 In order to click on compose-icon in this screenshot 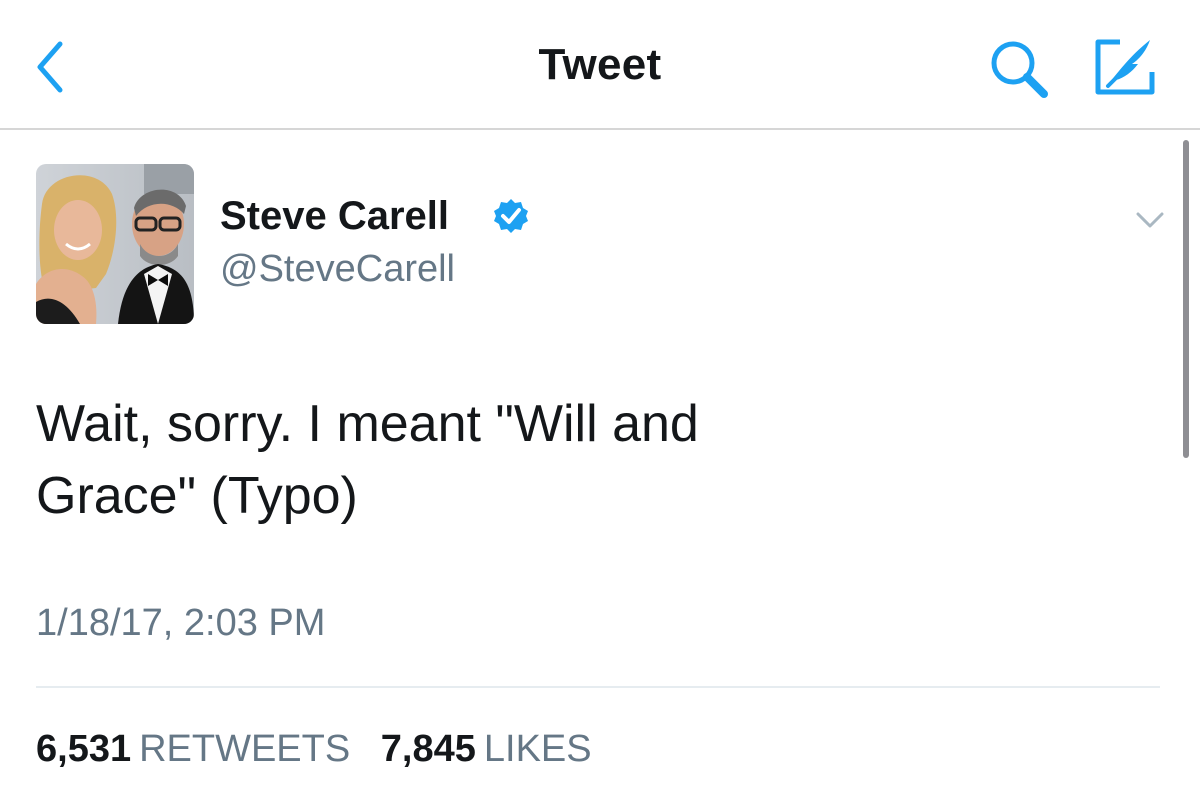, I will do `click(1125, 67)`.